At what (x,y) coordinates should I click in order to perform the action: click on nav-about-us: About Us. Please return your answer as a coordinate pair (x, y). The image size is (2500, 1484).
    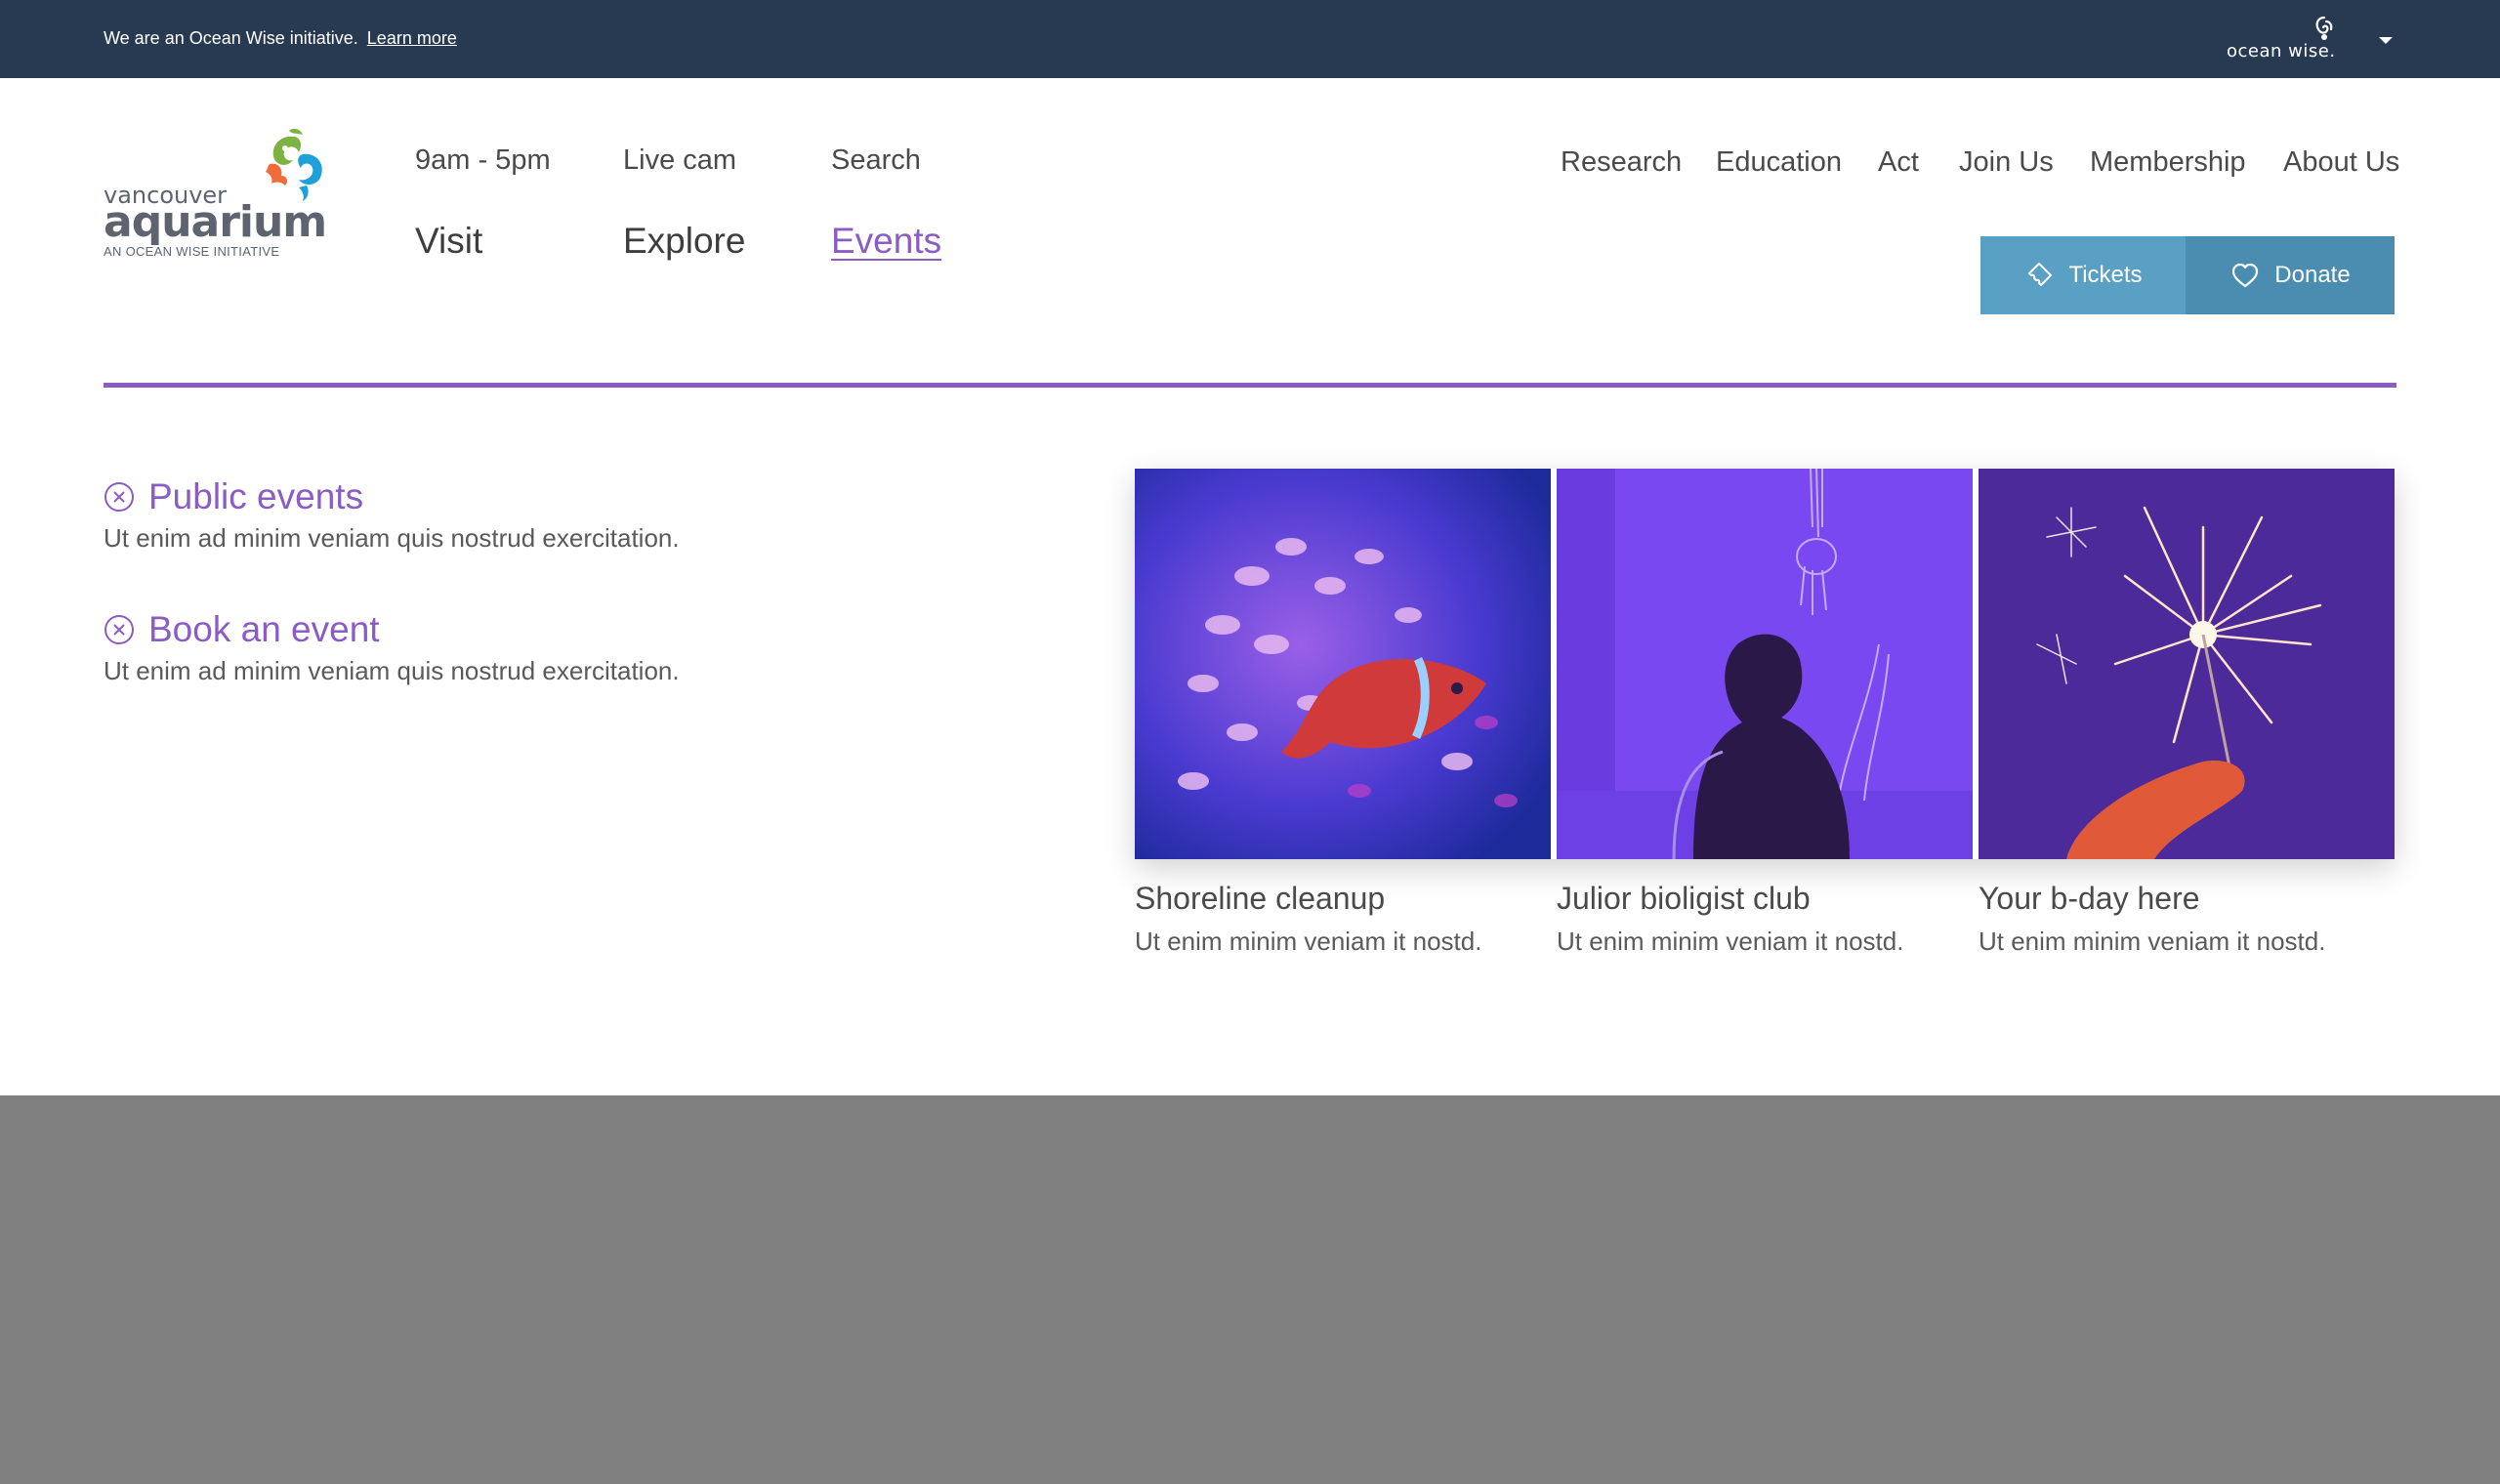
    Looking at the image, I should click on (2341, 162).